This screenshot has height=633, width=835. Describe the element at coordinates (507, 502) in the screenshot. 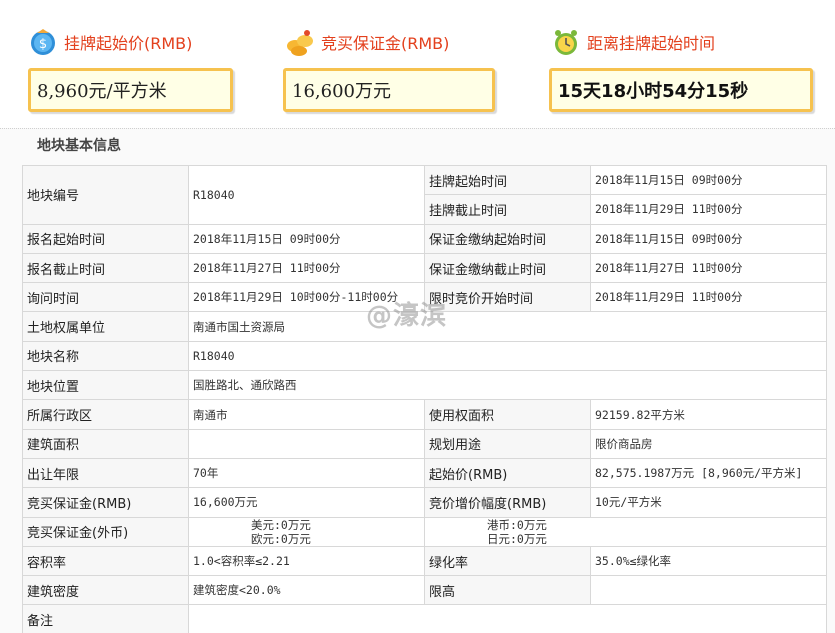

I see `field-label: 竞价增价幅度(RMB)` at that location.